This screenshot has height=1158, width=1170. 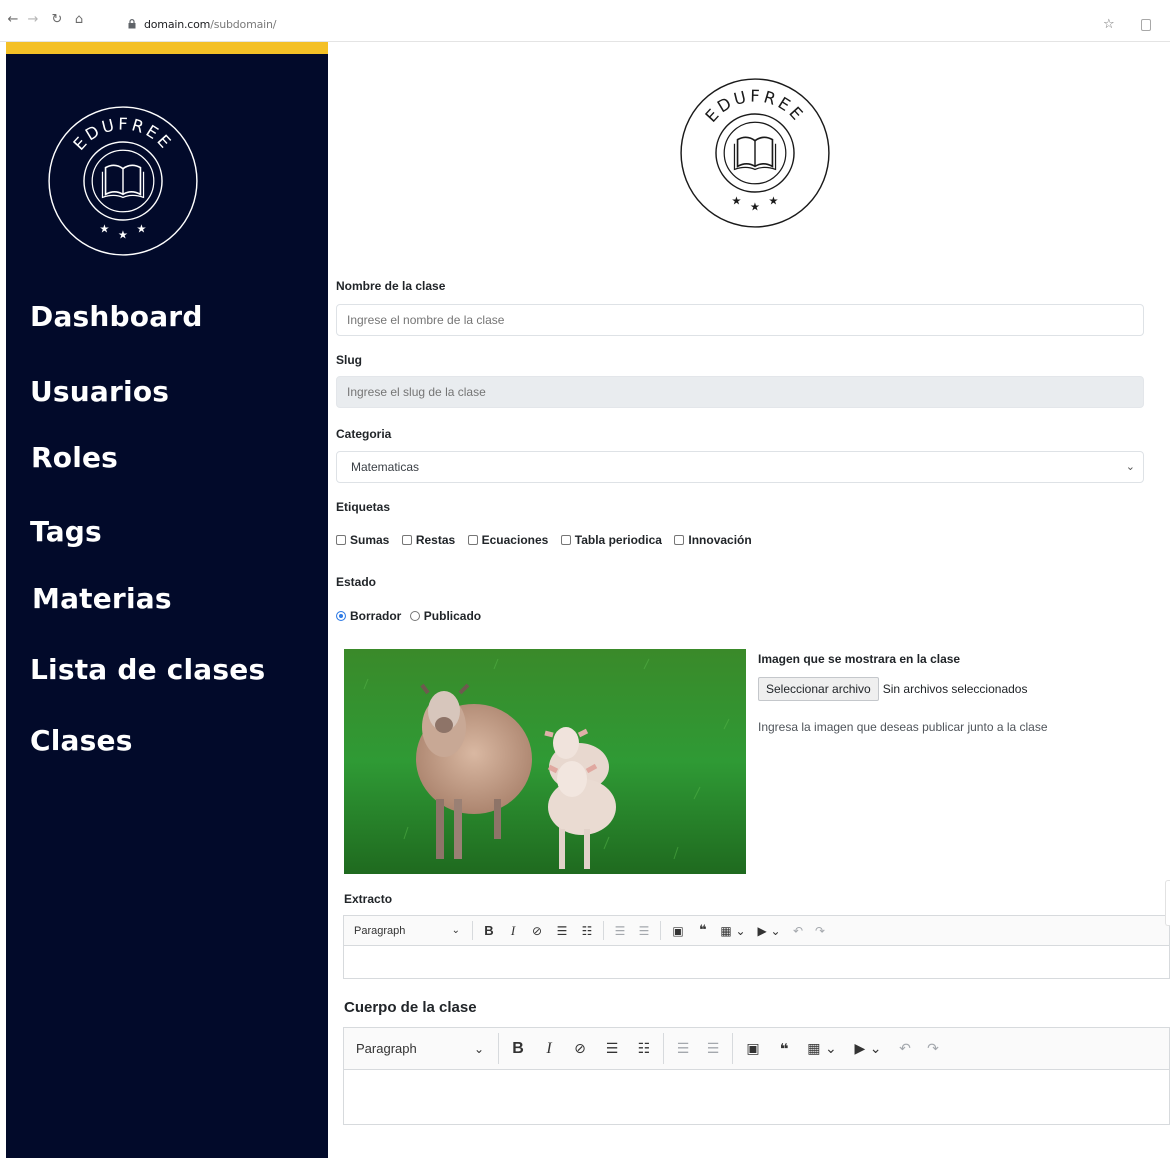 I want to click on chevron-down-icon: ⌄, so click(x=478, y=1048).